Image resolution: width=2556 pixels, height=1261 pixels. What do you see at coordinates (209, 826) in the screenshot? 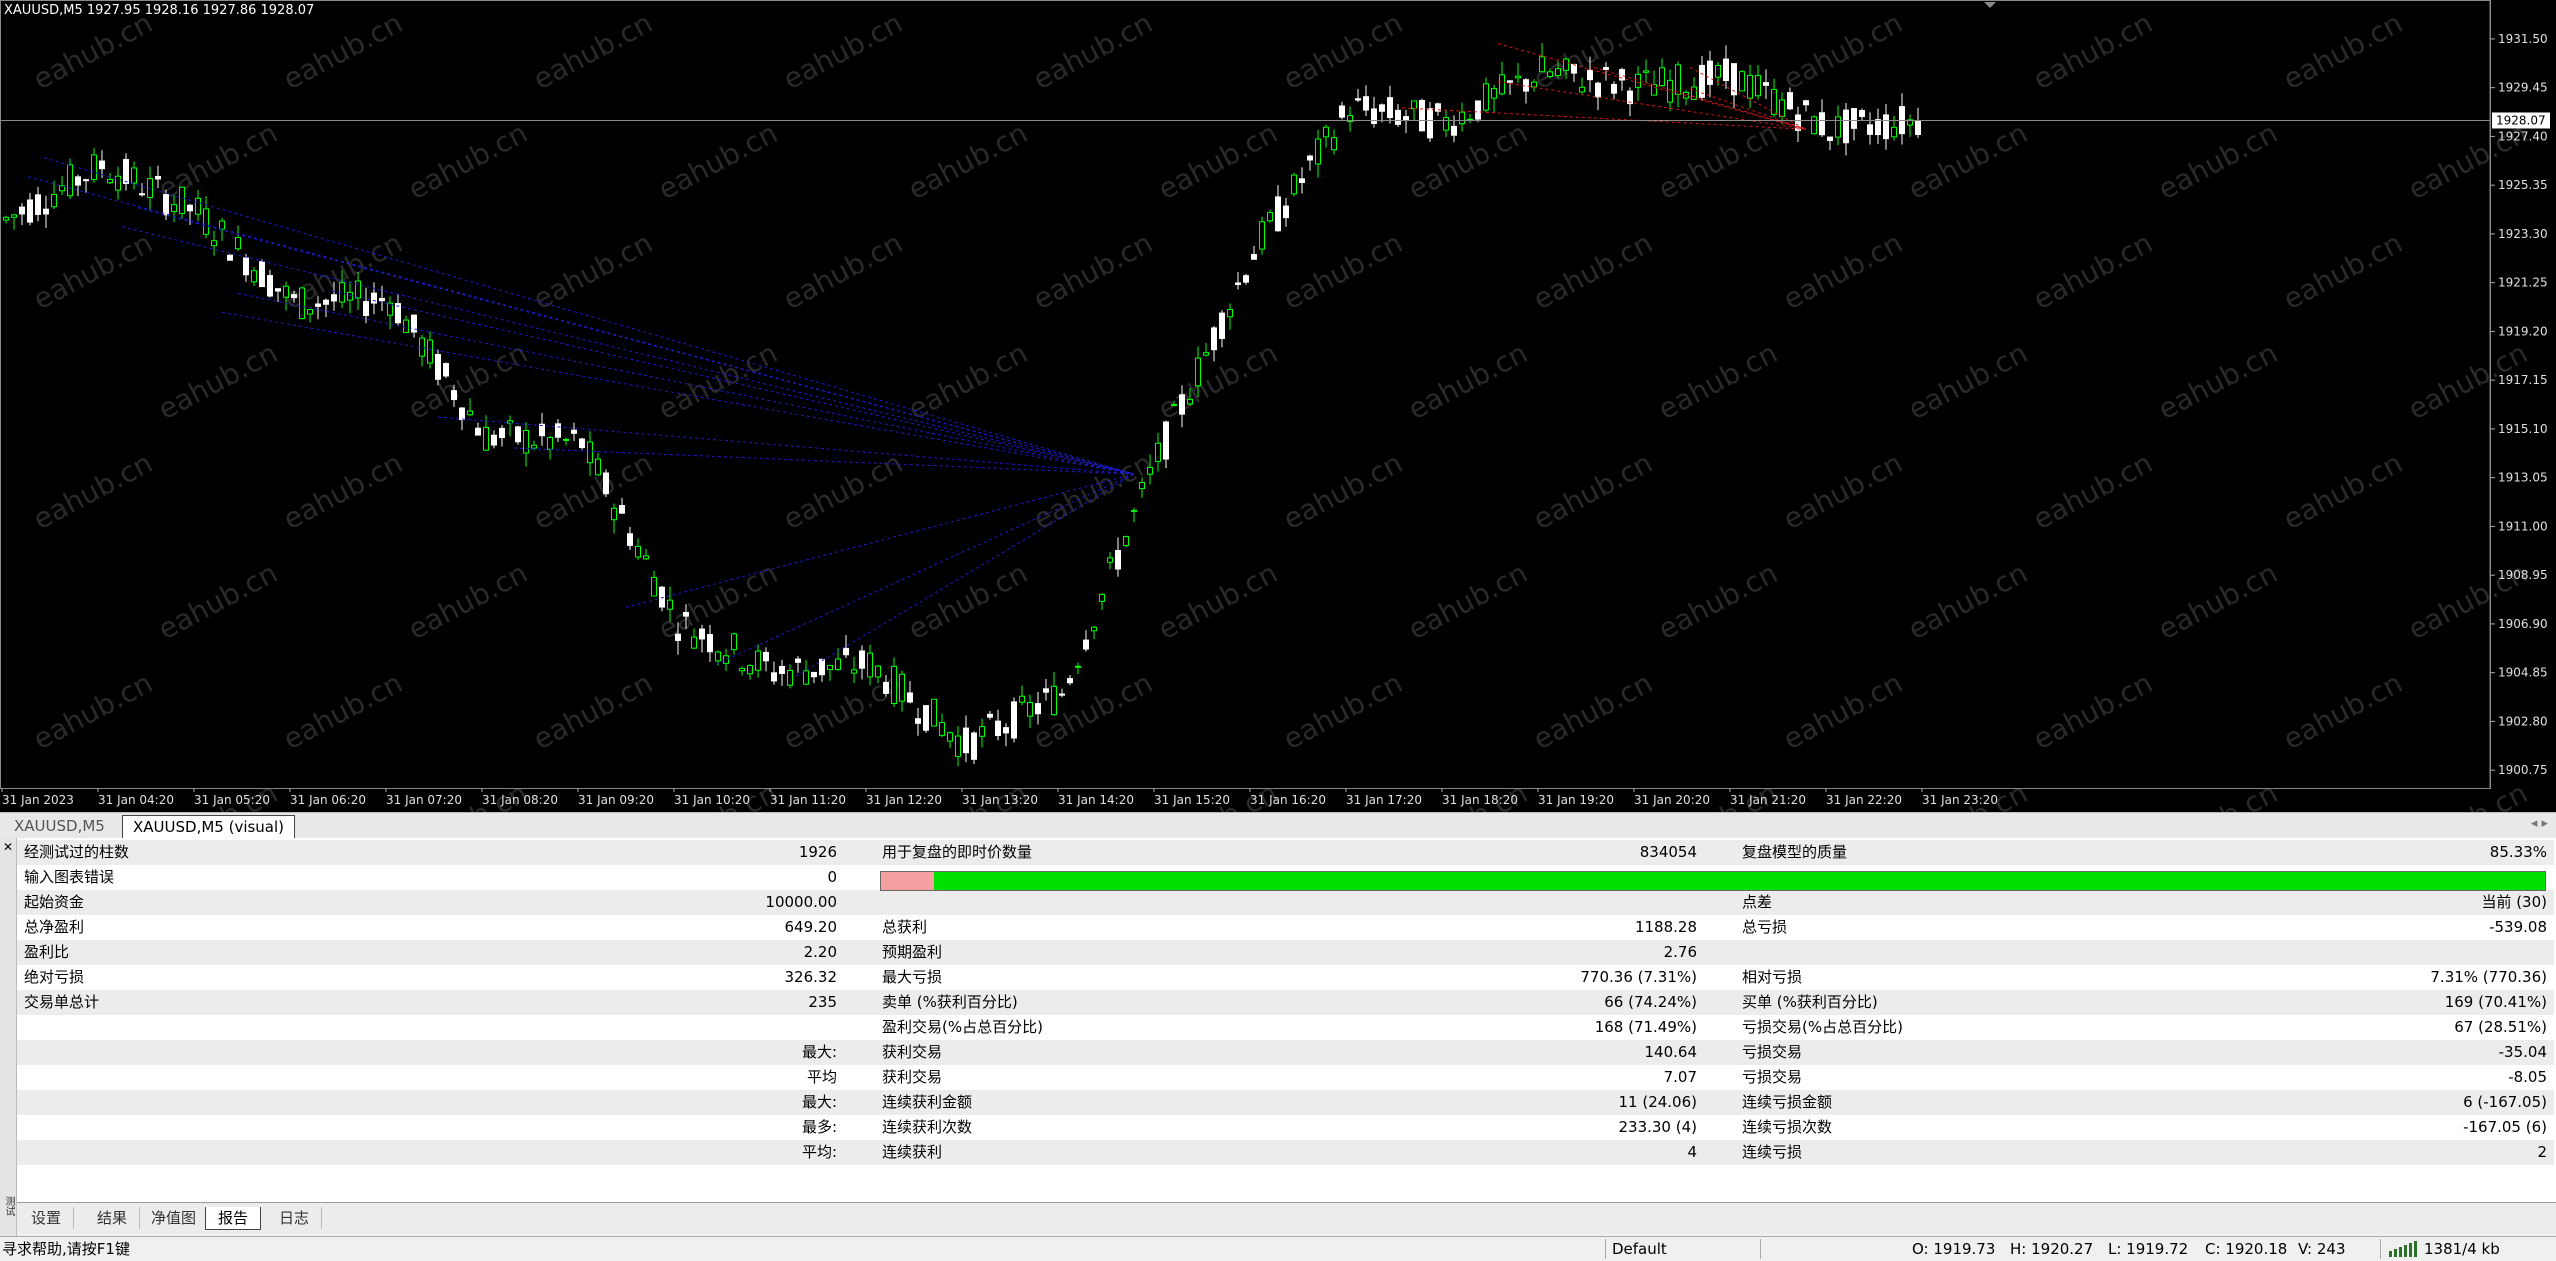
I see `chart-tab-xauusd-visual: XAUUSD,M5 (visual)` at bounding box center [209, 826].